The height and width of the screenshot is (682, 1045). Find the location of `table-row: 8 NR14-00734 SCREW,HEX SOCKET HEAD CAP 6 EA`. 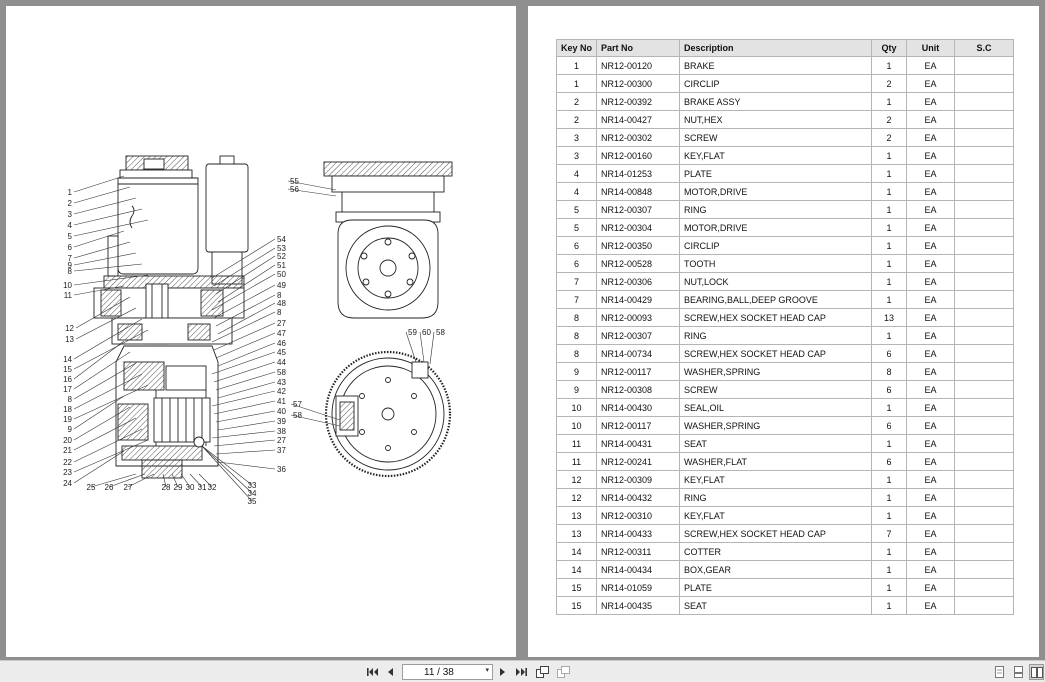

table-row: 8 NR14-00734 SCREW,HEX SOCKET HEAD CAP 6 EA is located at coordinates (785, 353).